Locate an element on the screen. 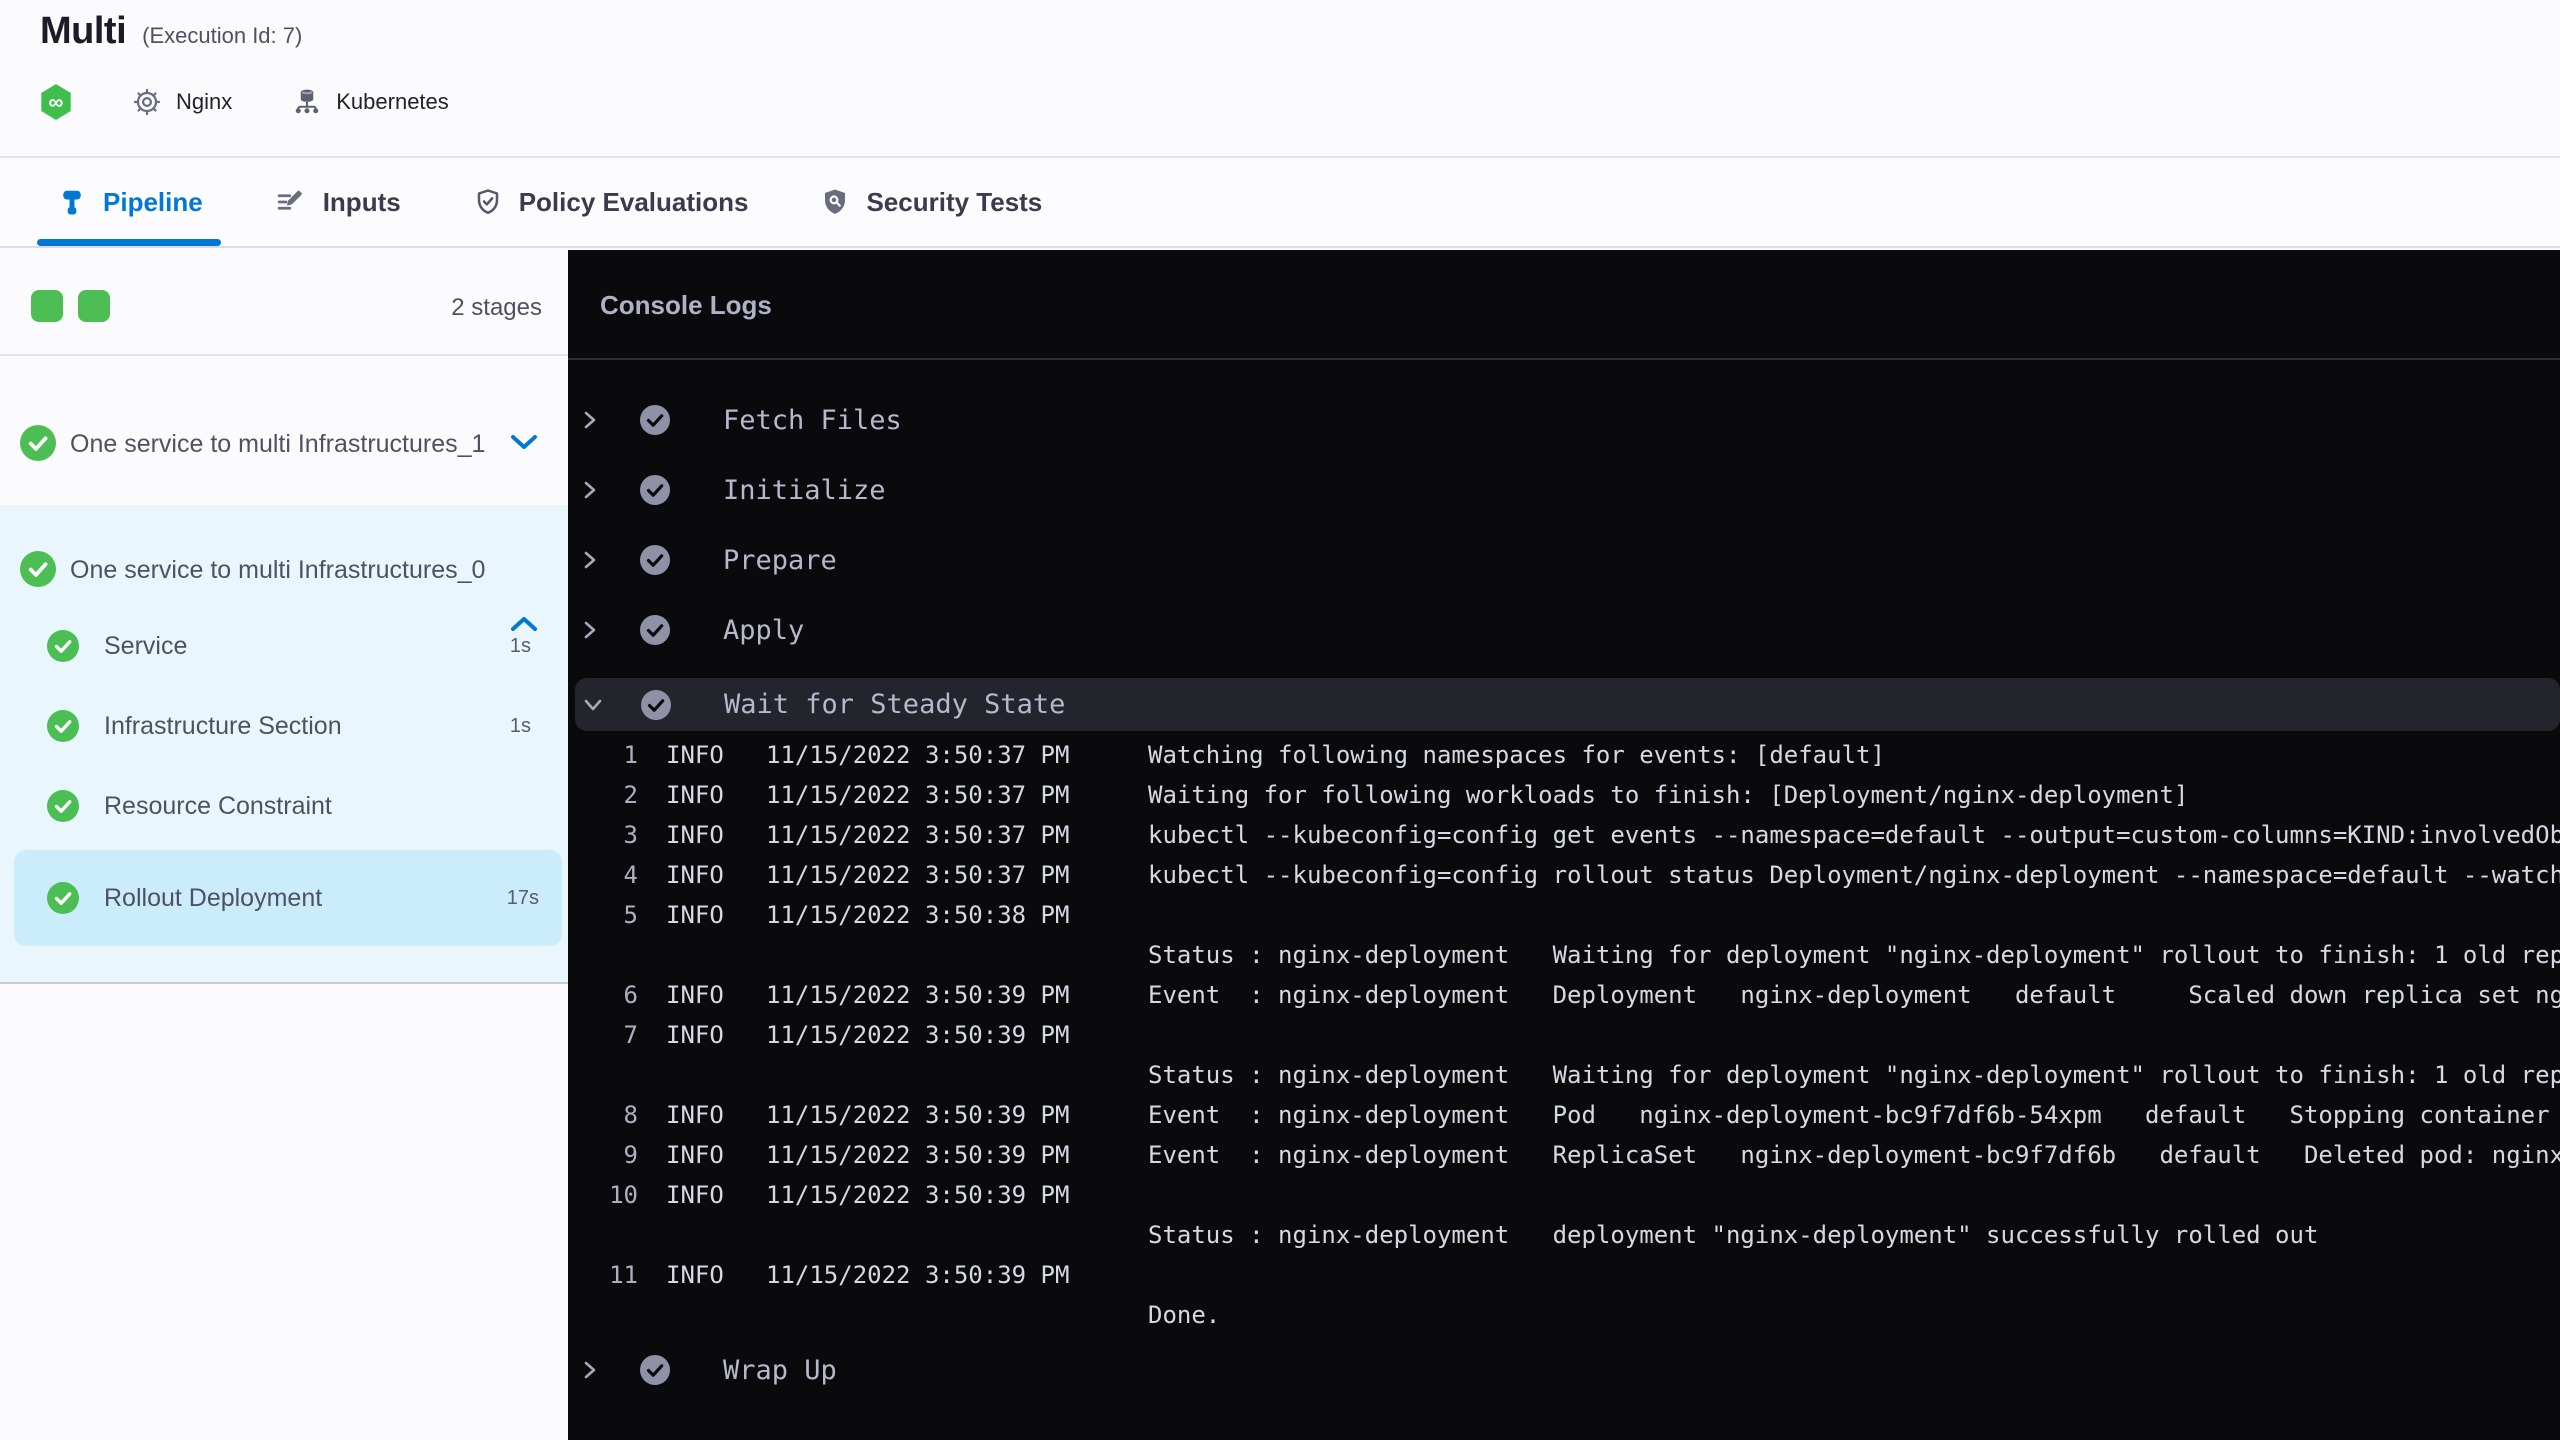  shield-check-icon is located at coordinates (487, 201).